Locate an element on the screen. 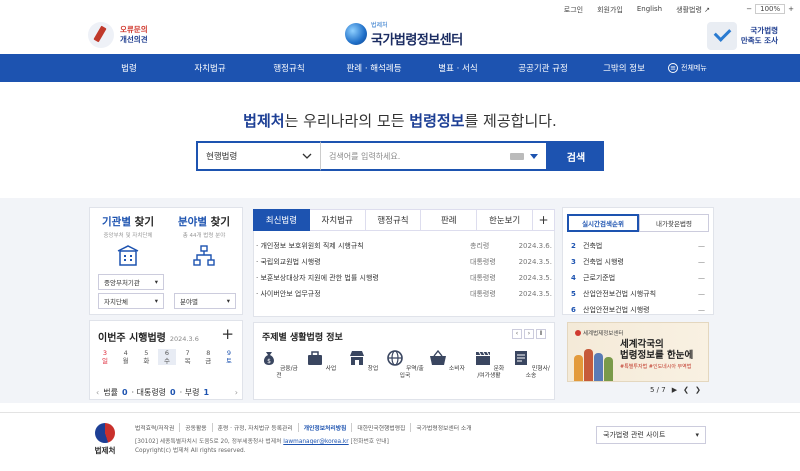  day-weekday: 수 is located at coordinates (166, 361).